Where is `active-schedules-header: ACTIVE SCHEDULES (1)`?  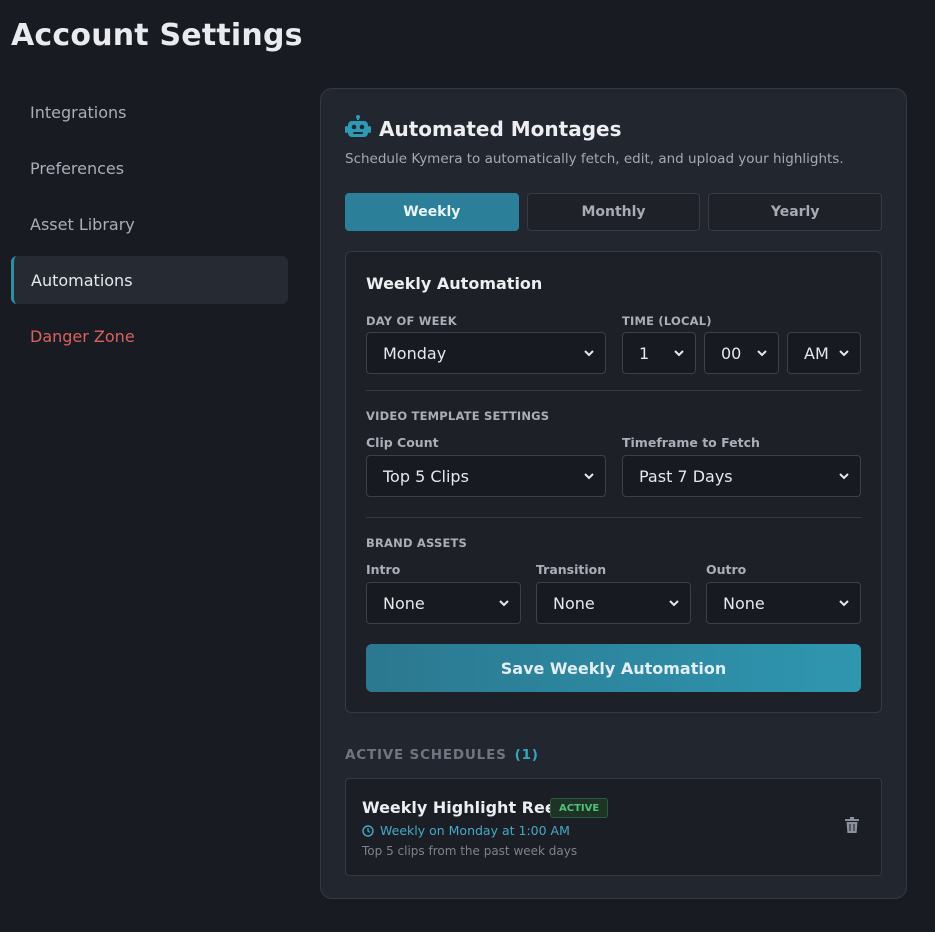
active-schedules-header: ACTIVE SCHEDULES (1) is located at coordinates (442, 755).